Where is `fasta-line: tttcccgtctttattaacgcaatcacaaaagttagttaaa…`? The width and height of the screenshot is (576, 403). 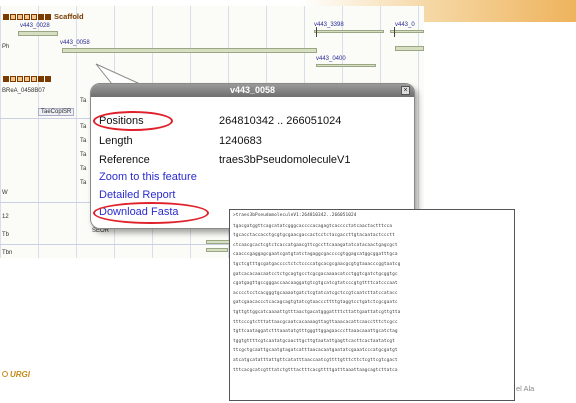 fasta-line: tttcccgtctttattaacgcaatcacaaaagttagttaaa… is located at coordinates (315, 322).